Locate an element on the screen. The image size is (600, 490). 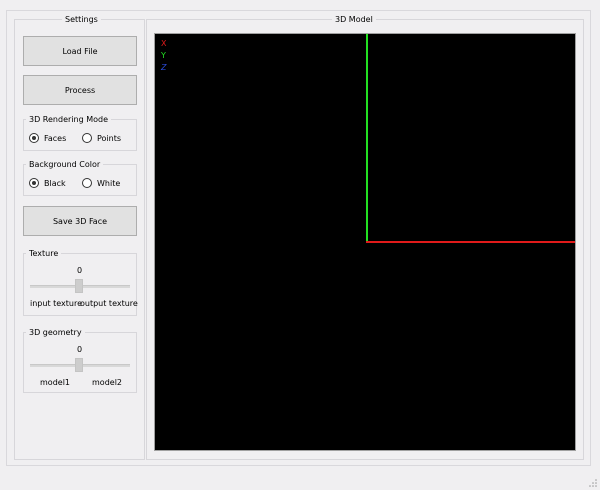
texture-slider-handle is located at coordinates (79, 286).